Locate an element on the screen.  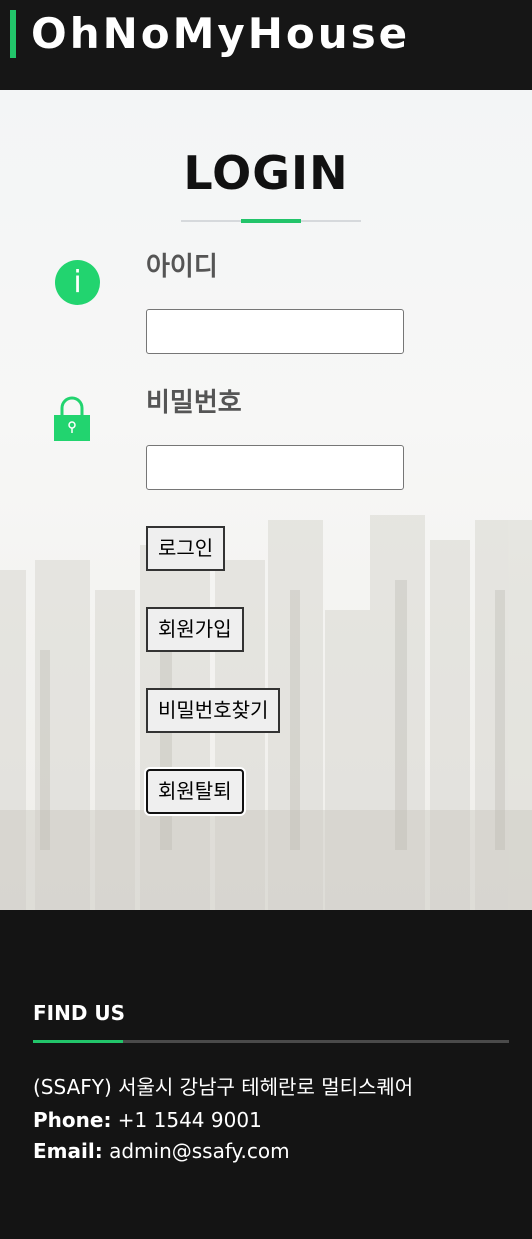
email-address: admin@ssafy.com is located at coordinates (199, 1151).